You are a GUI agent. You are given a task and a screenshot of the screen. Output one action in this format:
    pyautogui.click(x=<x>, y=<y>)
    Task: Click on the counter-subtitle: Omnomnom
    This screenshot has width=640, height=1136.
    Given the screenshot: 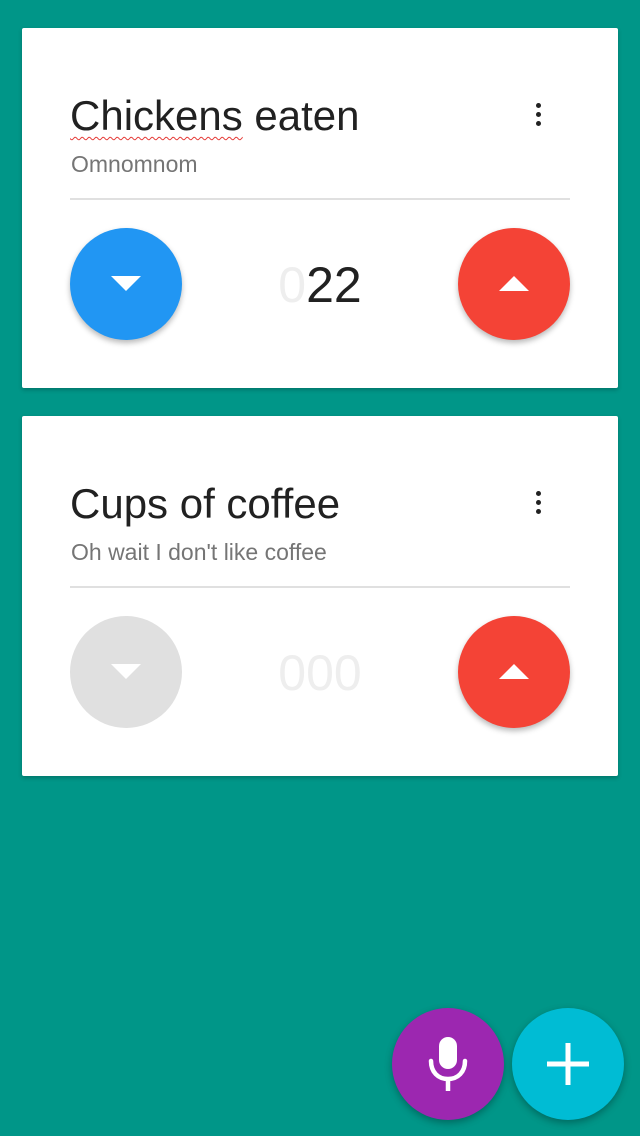 What is the action you would take?
    pyautogui.click(x=134, y=164)
    